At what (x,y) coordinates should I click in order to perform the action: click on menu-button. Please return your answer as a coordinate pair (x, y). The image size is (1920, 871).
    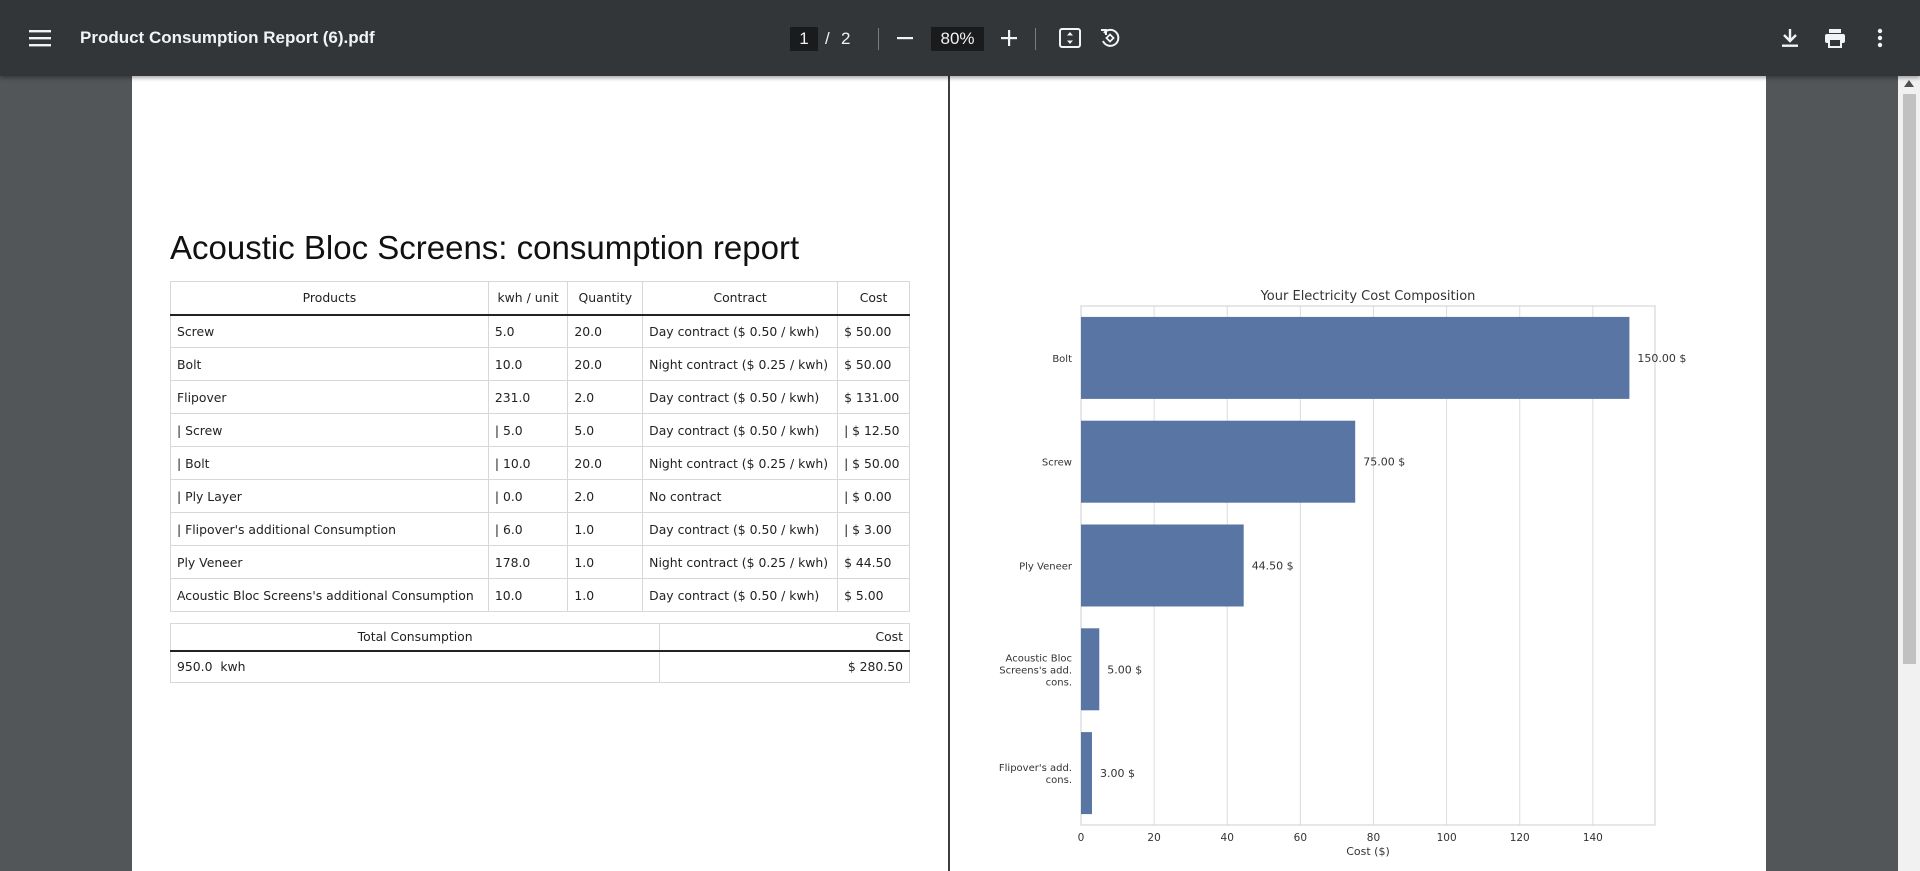
    Looking at the image, I should click on (40, 38).